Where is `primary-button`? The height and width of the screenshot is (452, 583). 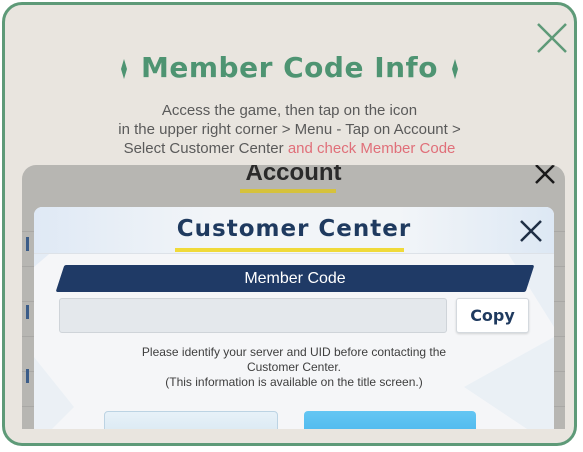
primary-button is located at coordinates (390, 420).